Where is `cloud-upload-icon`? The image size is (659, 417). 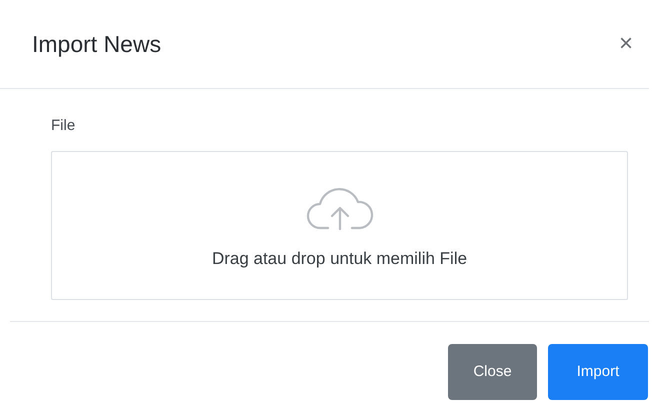
cloud-upload-icon is located at coordinates (340, 208).